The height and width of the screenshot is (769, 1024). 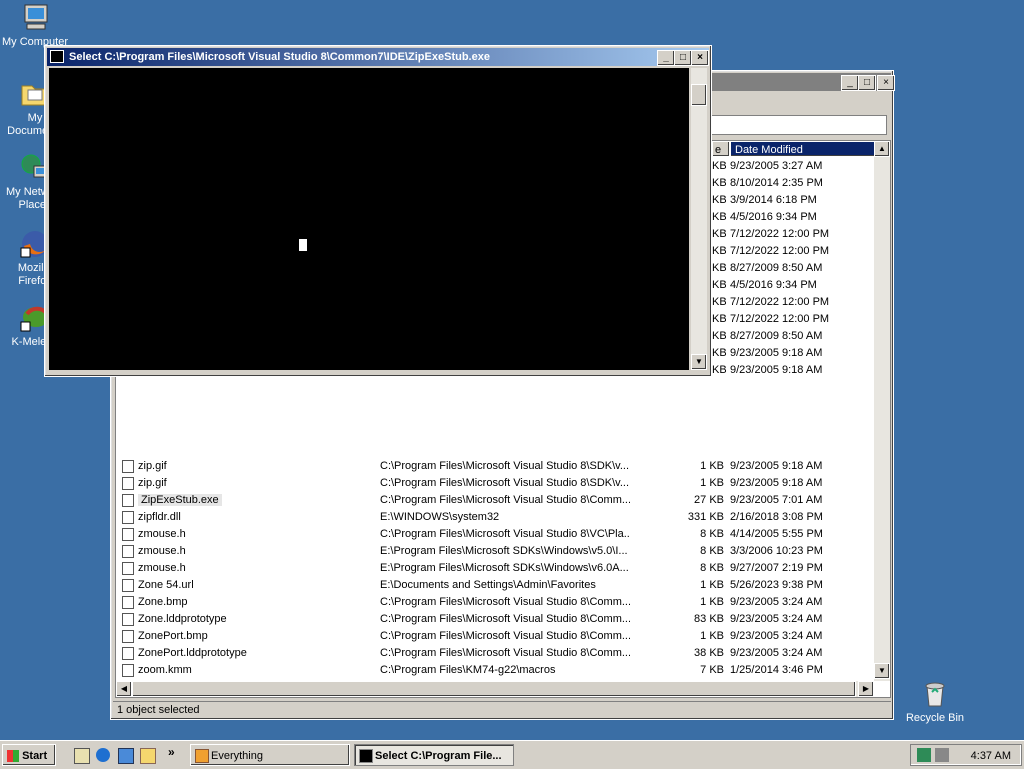 What do you see at coordinates (57, 56) in the screenshot?
I see `console-icon` at bounding box center [57, 56].